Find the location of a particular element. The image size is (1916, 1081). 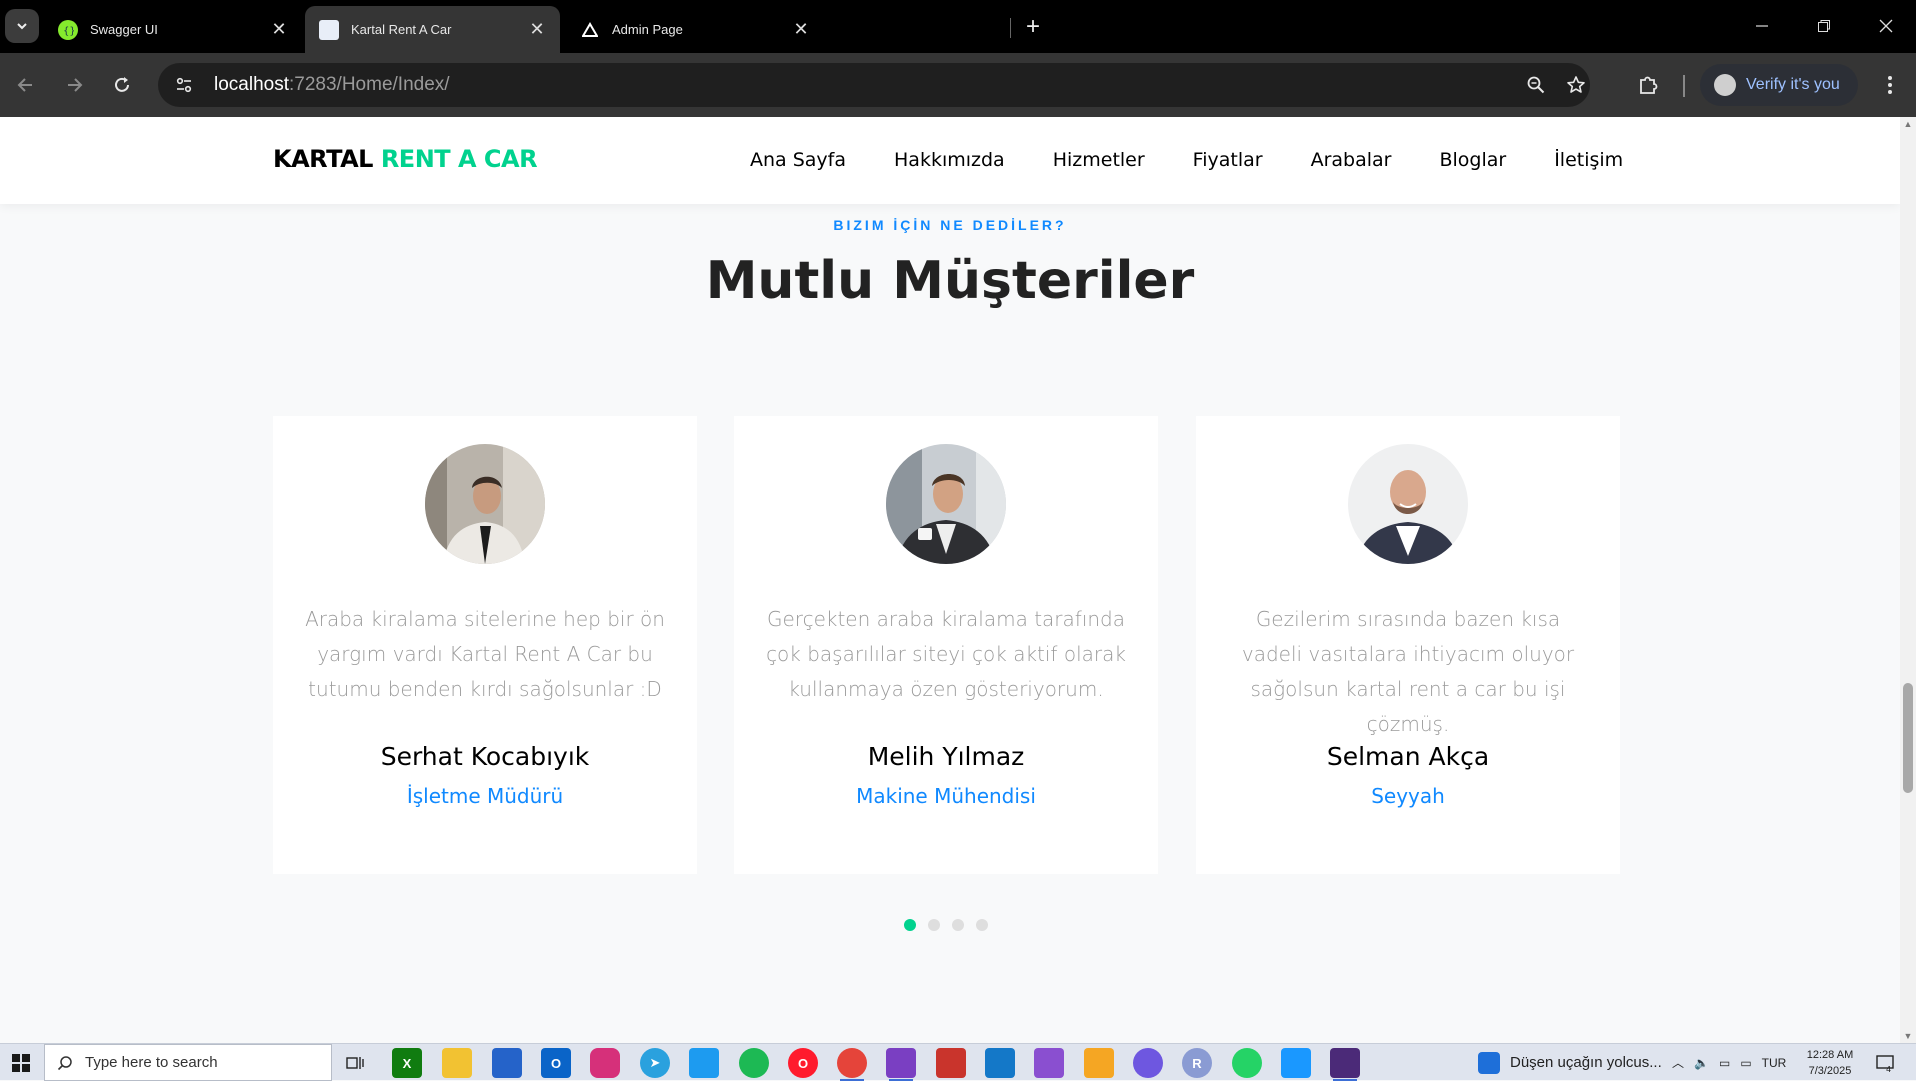

taskbar-search-input: Type here to search is located at coordinates (188, 1062).